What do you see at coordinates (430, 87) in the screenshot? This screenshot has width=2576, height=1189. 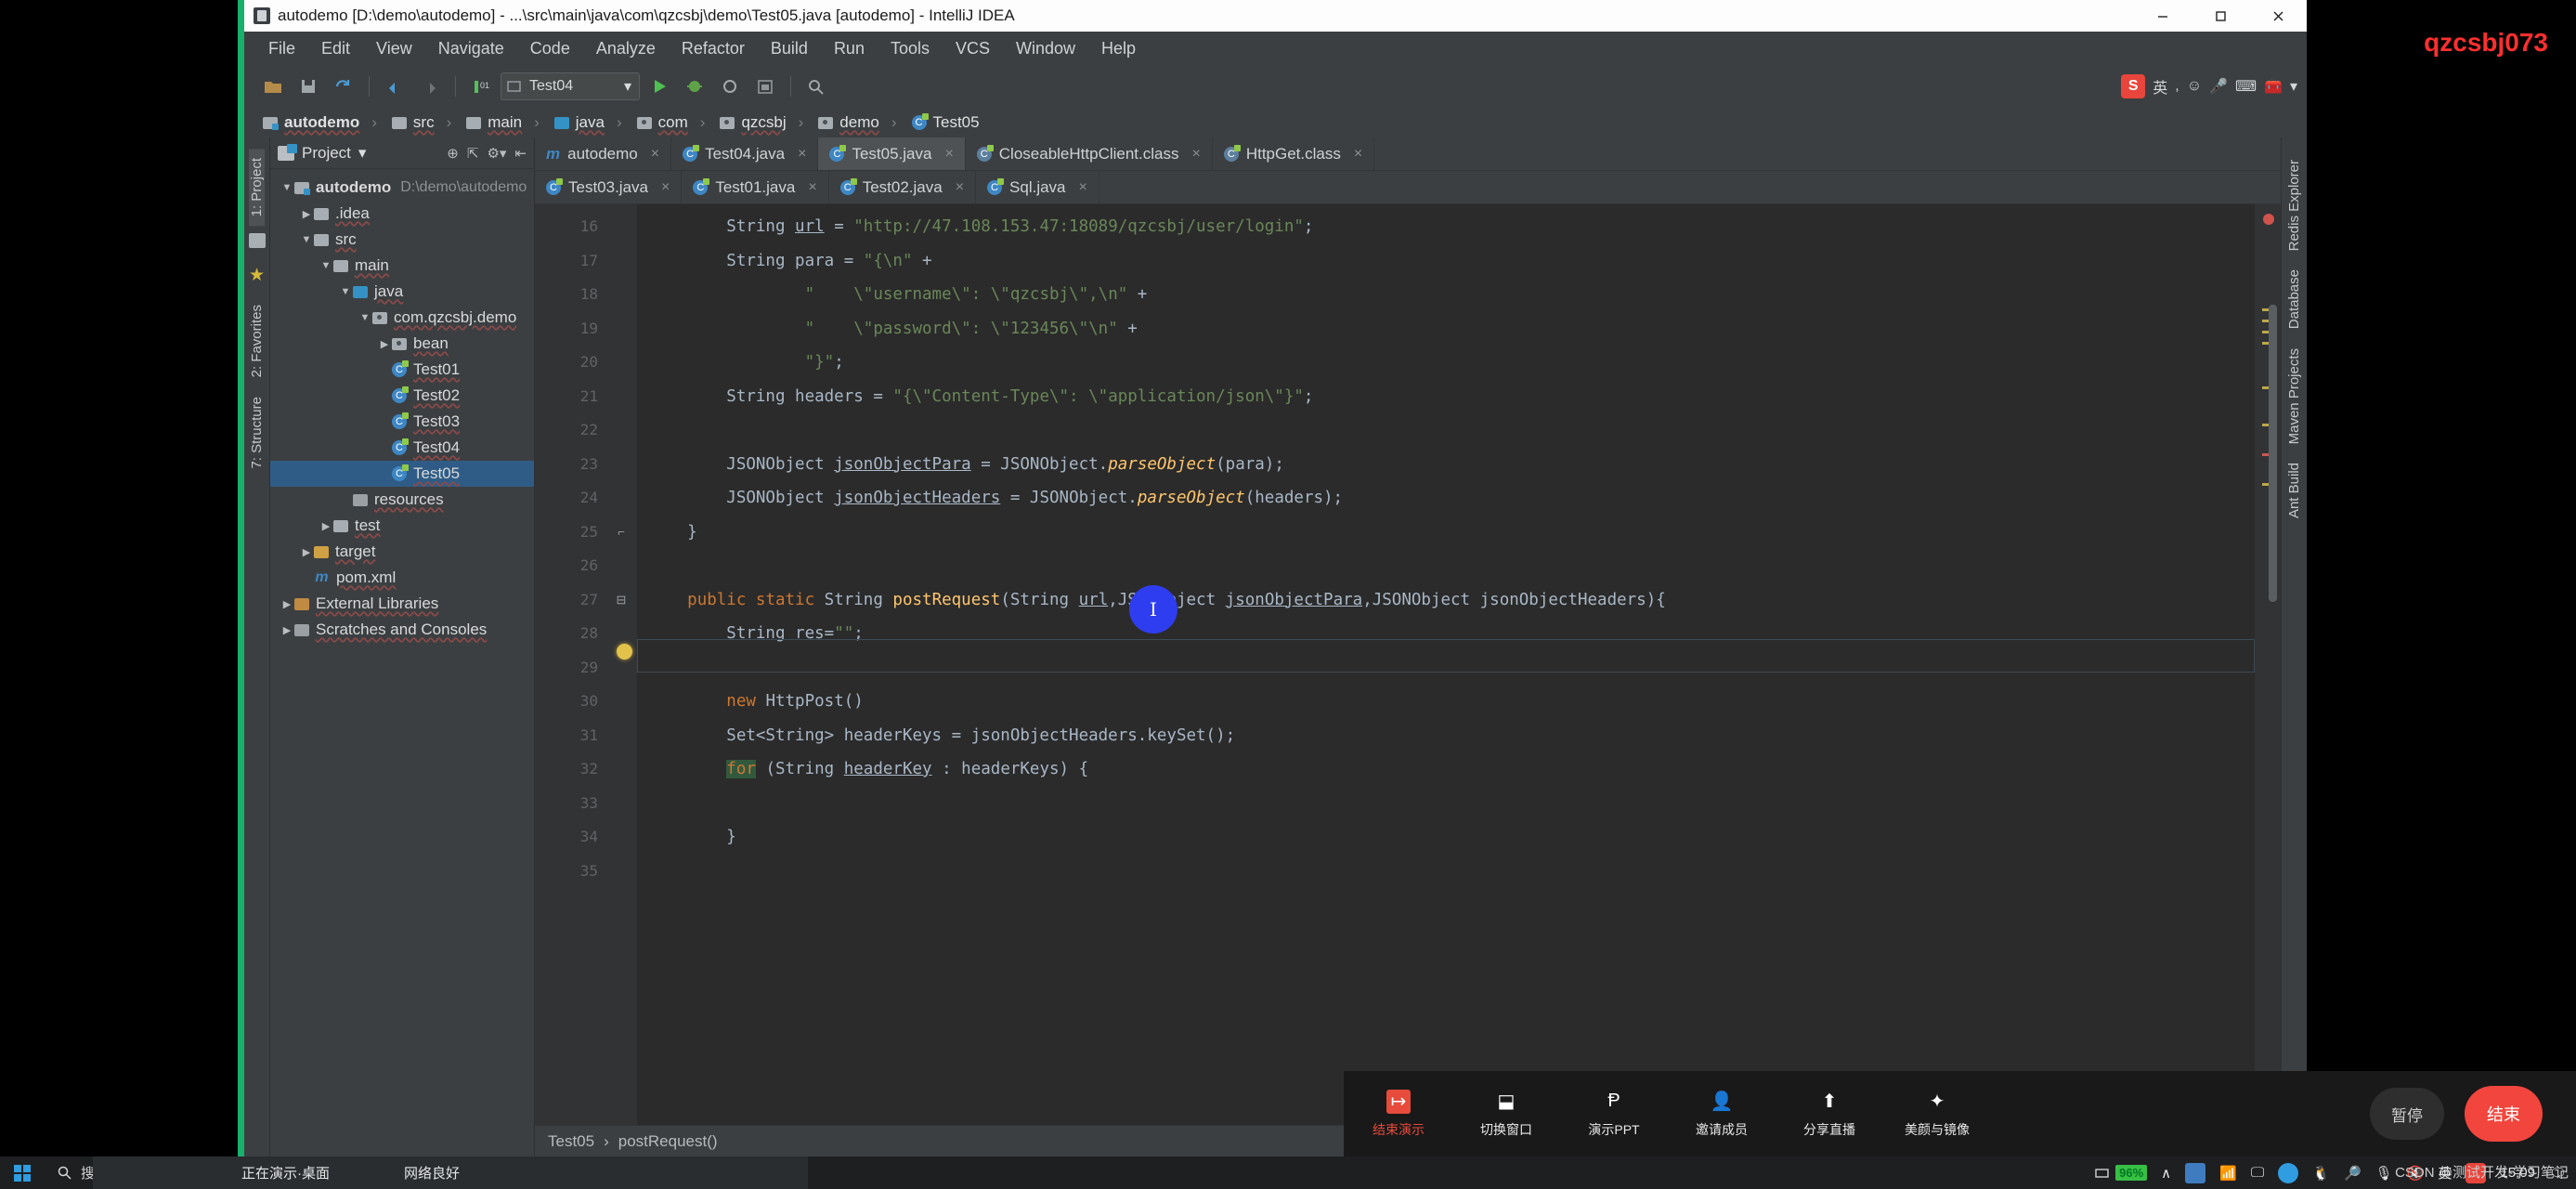 I see `redo-icon` at bounding box center [430, 87].